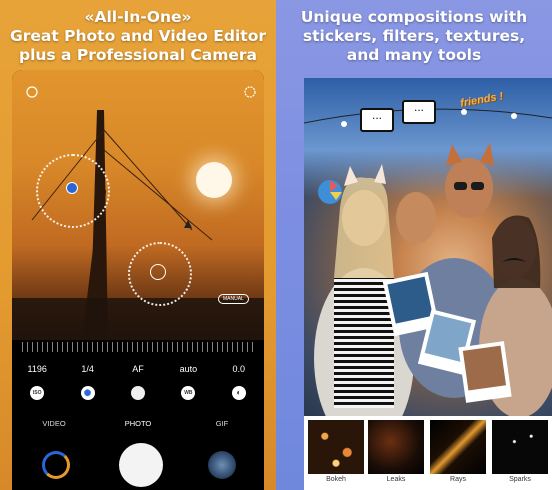 The image size is (552, 490). I want to click on headline-line-2: Great Photo and Video Editor, so click(137, 36).